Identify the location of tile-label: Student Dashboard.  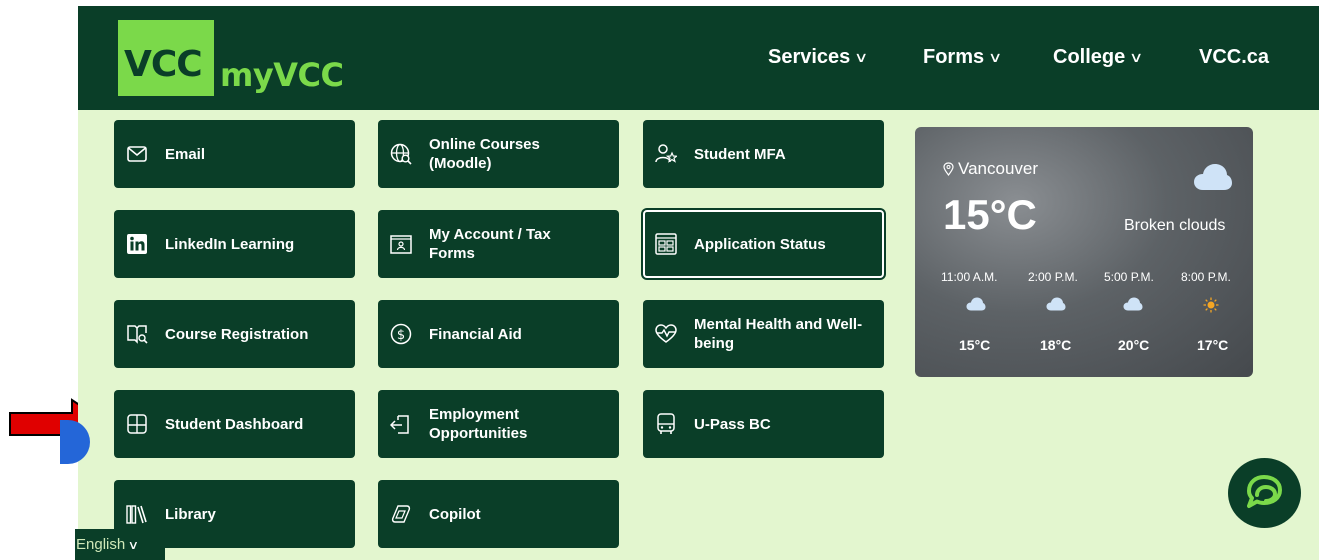
(234, 424).